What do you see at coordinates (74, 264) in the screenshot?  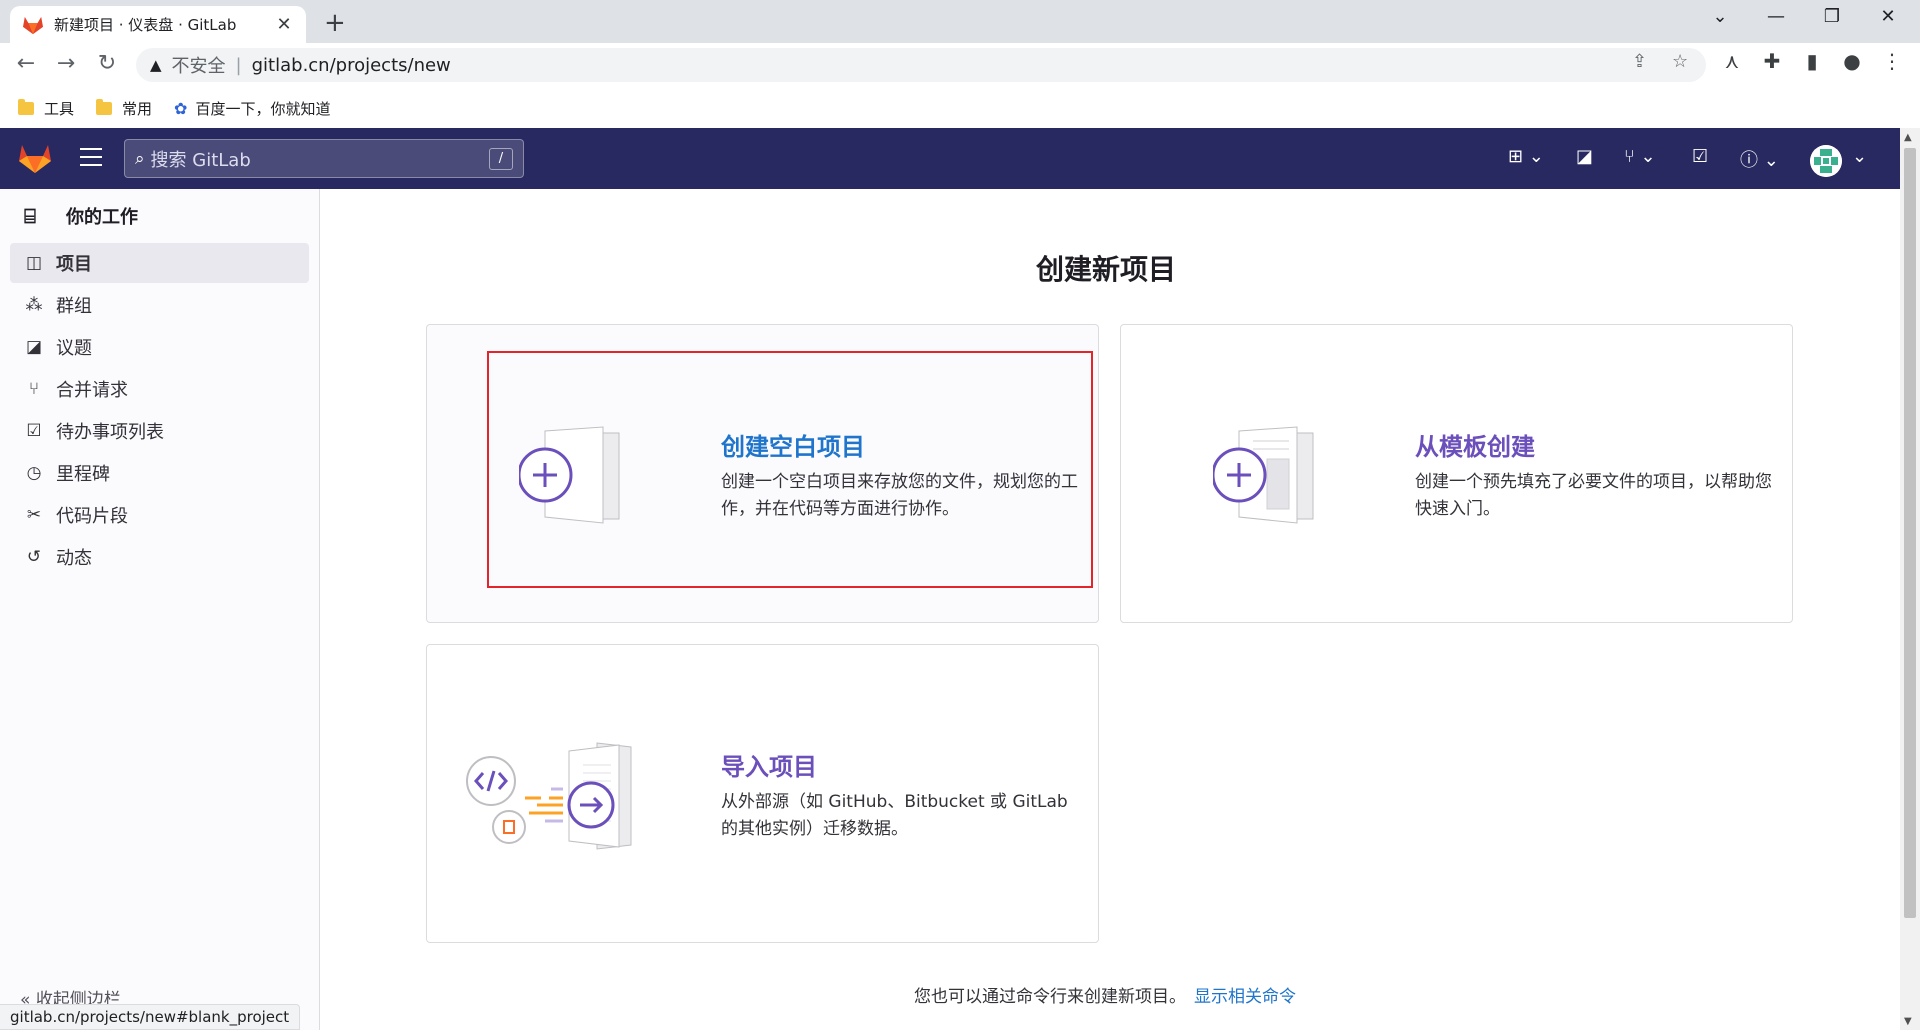 I see `sidebar-item-label: 项目` at bounding box center [74, 264].